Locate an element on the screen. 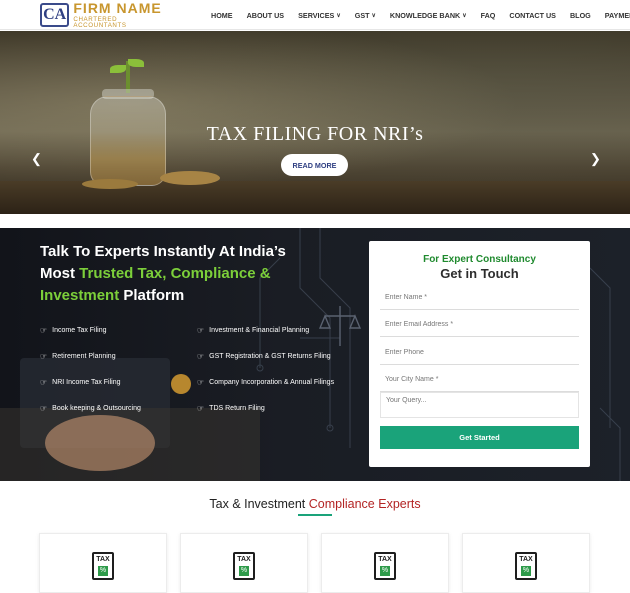 This screenshot has width=630, height=593. nav-contact-us: CONTACT US is located at coordinates (532, 15).